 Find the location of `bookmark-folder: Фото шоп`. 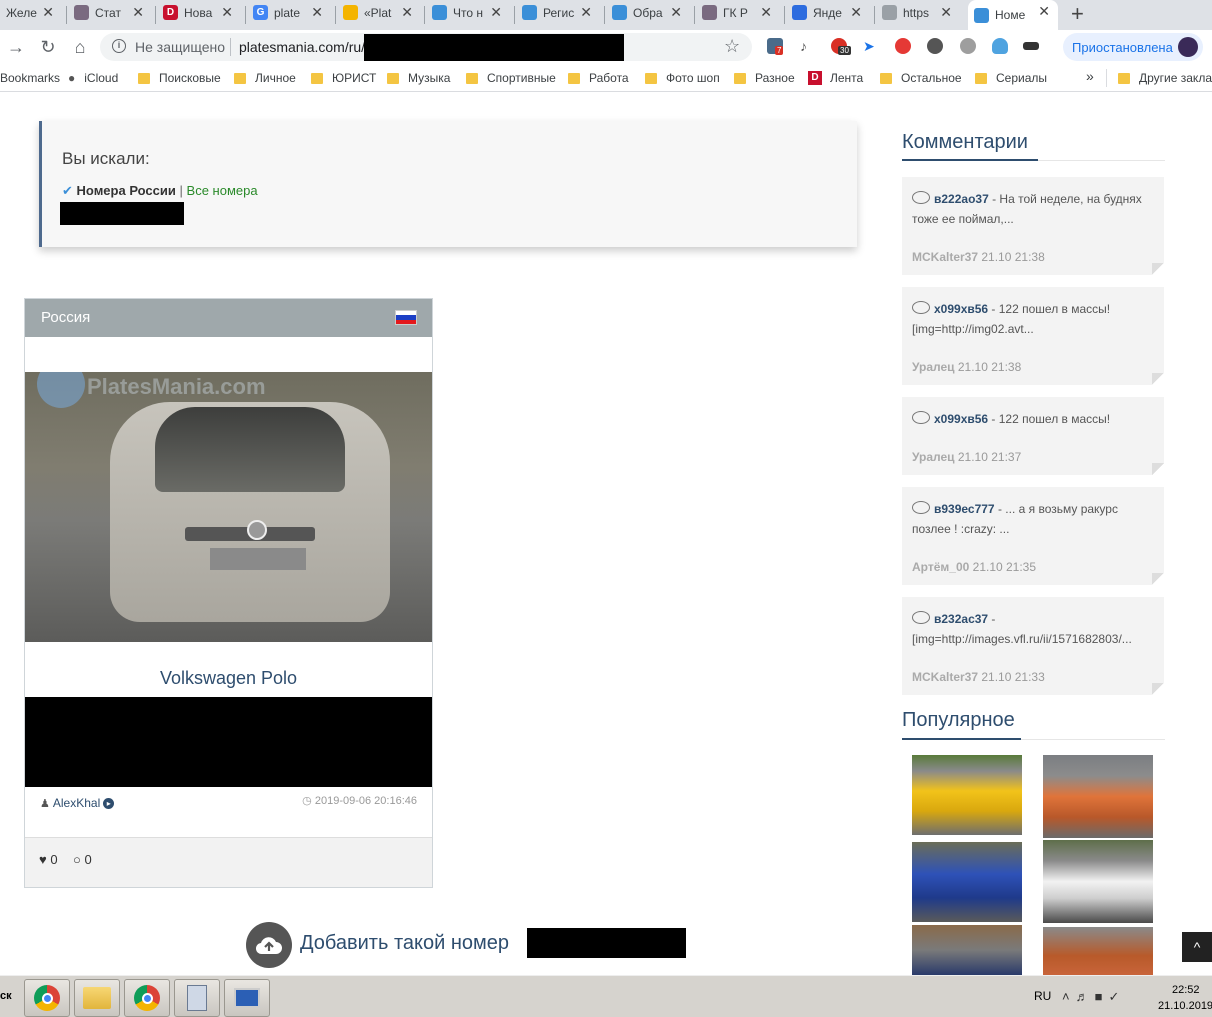

bookmark-folder: Фото шоп is located at coordinates (682, 78).